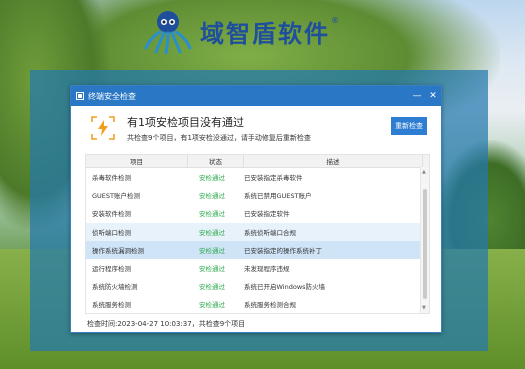 The height and width of the screenshot is (369, 525). What do you see at coordinates (265, 33) in the screenshot?
I see `brand-name: 域智盾软件` at bounding box center [265, 33].